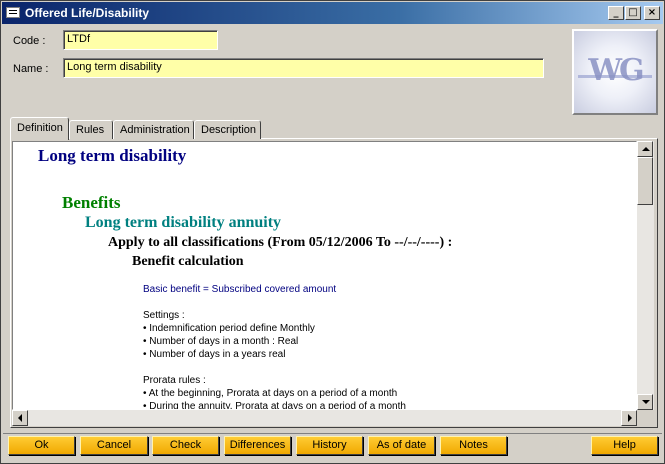 The image size is (665, 464). I want to click on arrow-down-icon, so click(646, 402).